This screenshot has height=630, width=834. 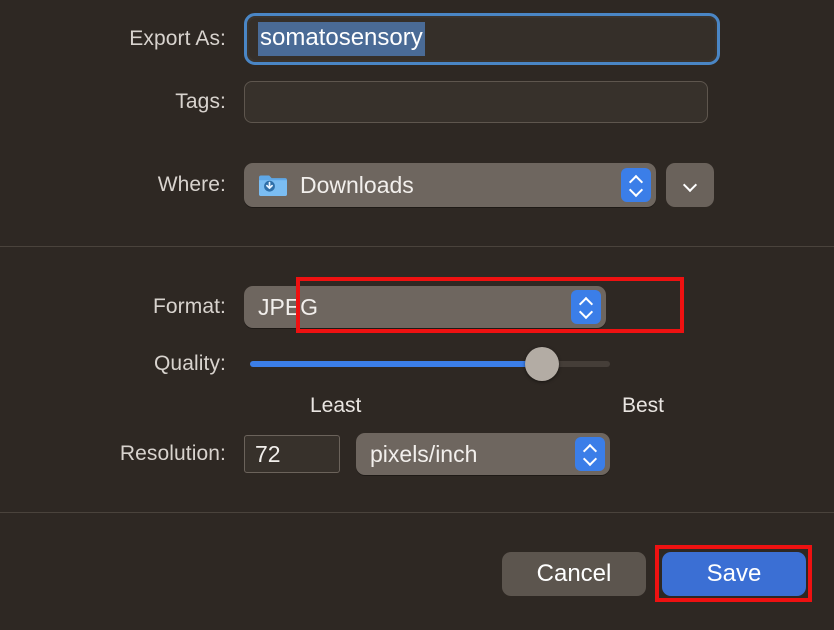 What do you see at coordinates (425, 307) in the screenshot?
I see `format-popup-button: JPEG` at bounding box center [425, 307].